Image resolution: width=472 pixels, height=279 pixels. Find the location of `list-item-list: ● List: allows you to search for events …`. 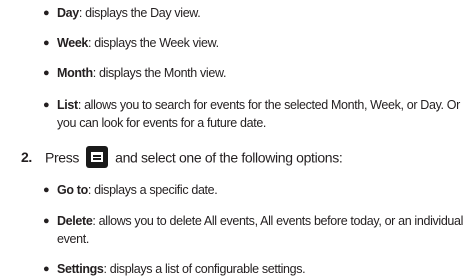

list-item-list: ● List: allows you to search for events … is located at coordinates (255, 114).